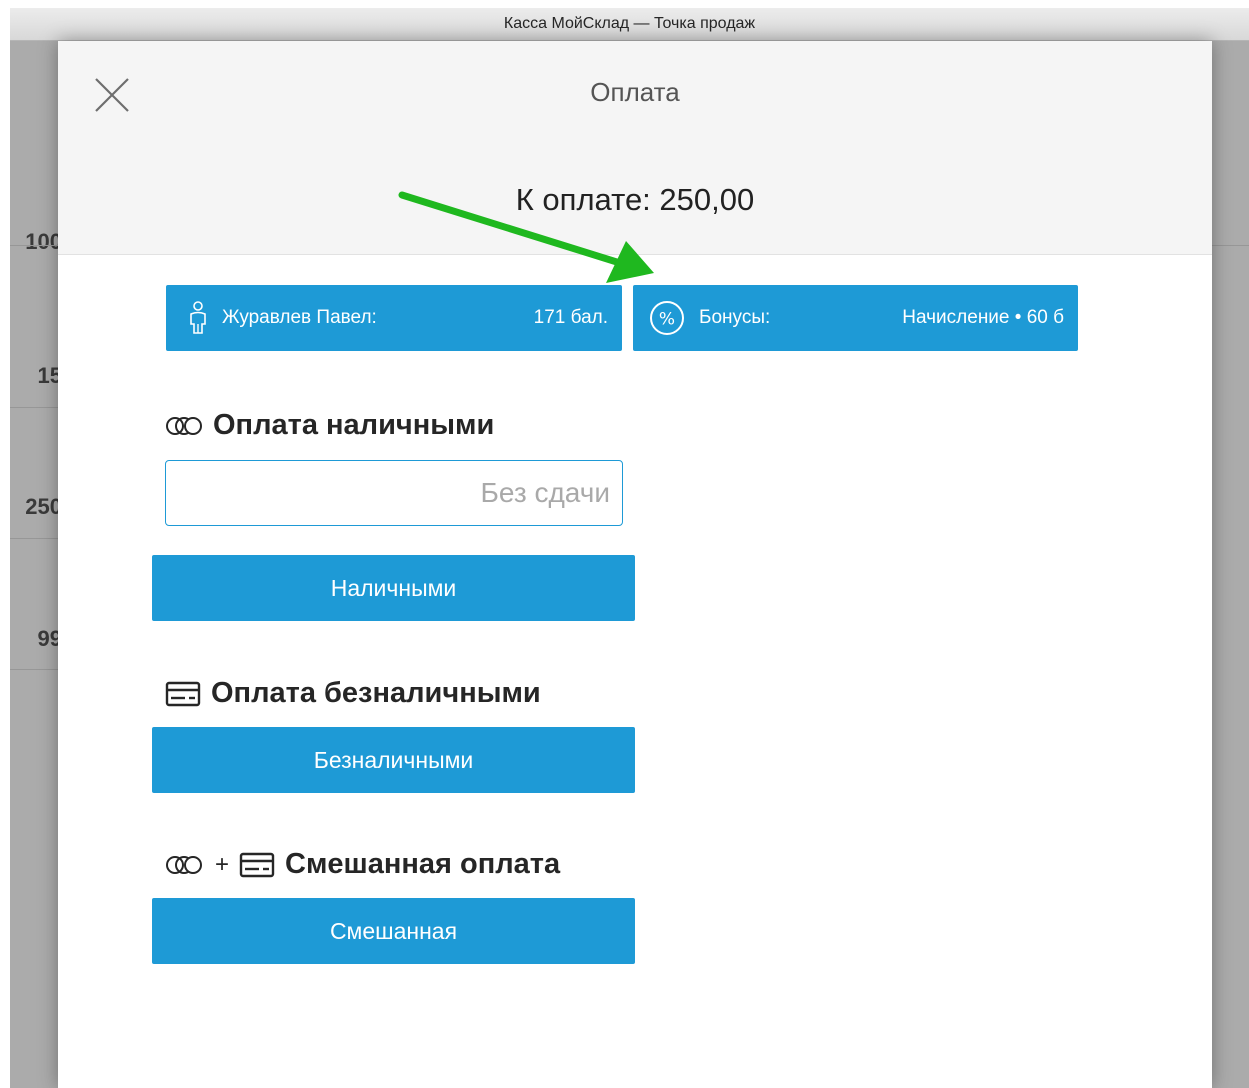 The width and height of the screenshot is (1249, 1088). Describe the element at coordinates (49, 638) in the screenshot. I see `background-row-value: 99` at that location.